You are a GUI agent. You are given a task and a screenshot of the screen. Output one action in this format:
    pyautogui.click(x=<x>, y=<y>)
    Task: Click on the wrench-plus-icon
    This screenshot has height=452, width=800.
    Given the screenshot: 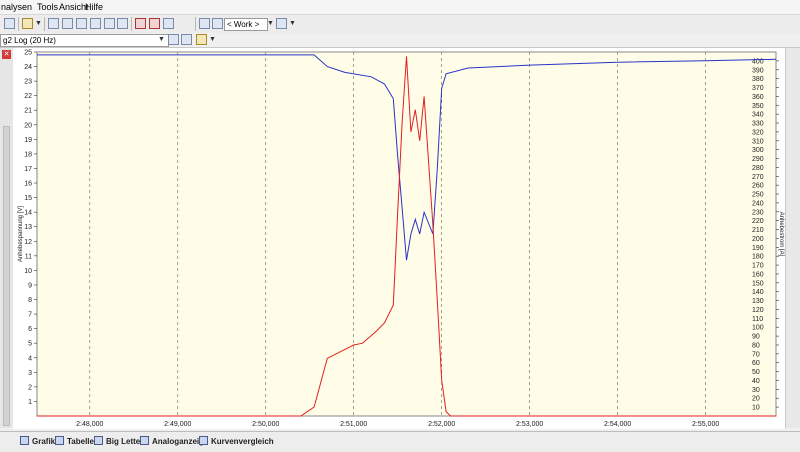 What is the action you would take?
    pyautogui.click(x=217, y=23)
    